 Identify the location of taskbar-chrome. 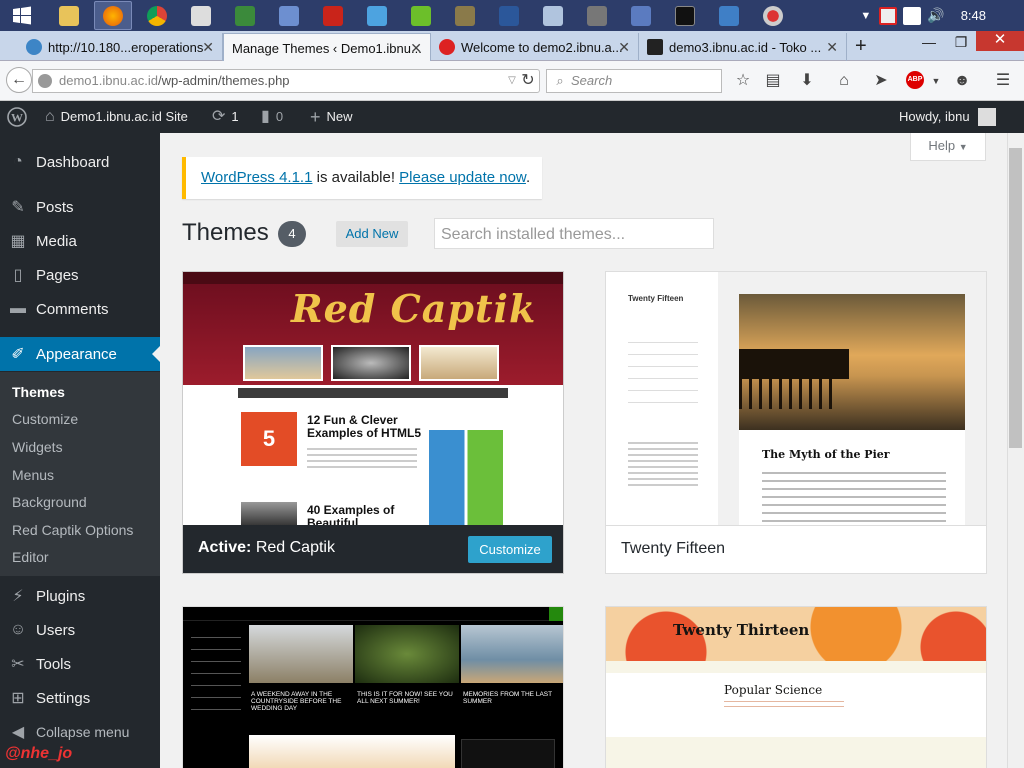
(157, 15).